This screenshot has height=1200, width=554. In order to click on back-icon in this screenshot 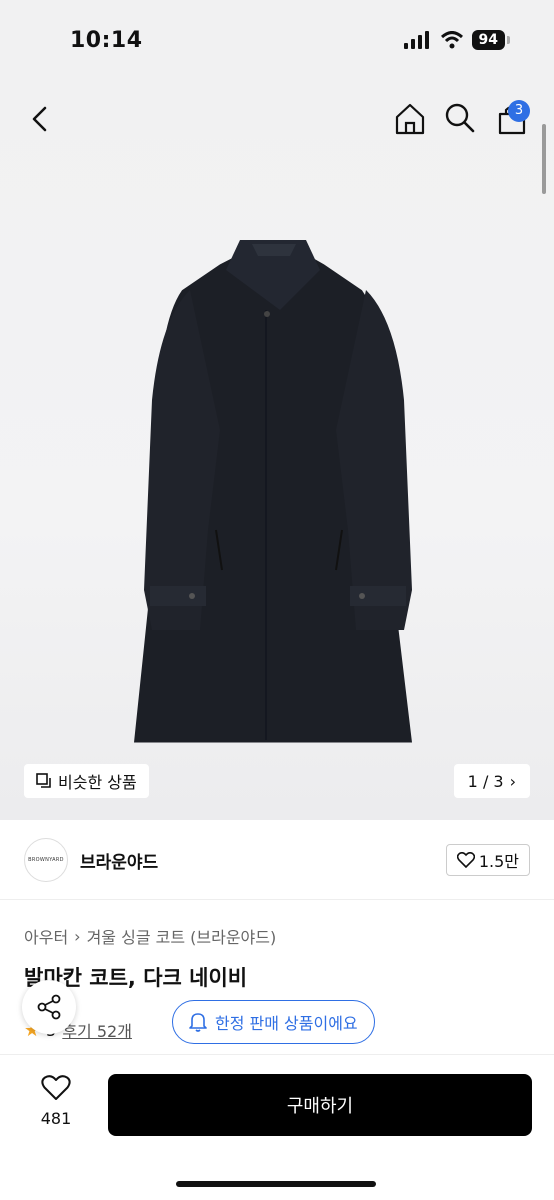, I will do `click(41, 119)`.